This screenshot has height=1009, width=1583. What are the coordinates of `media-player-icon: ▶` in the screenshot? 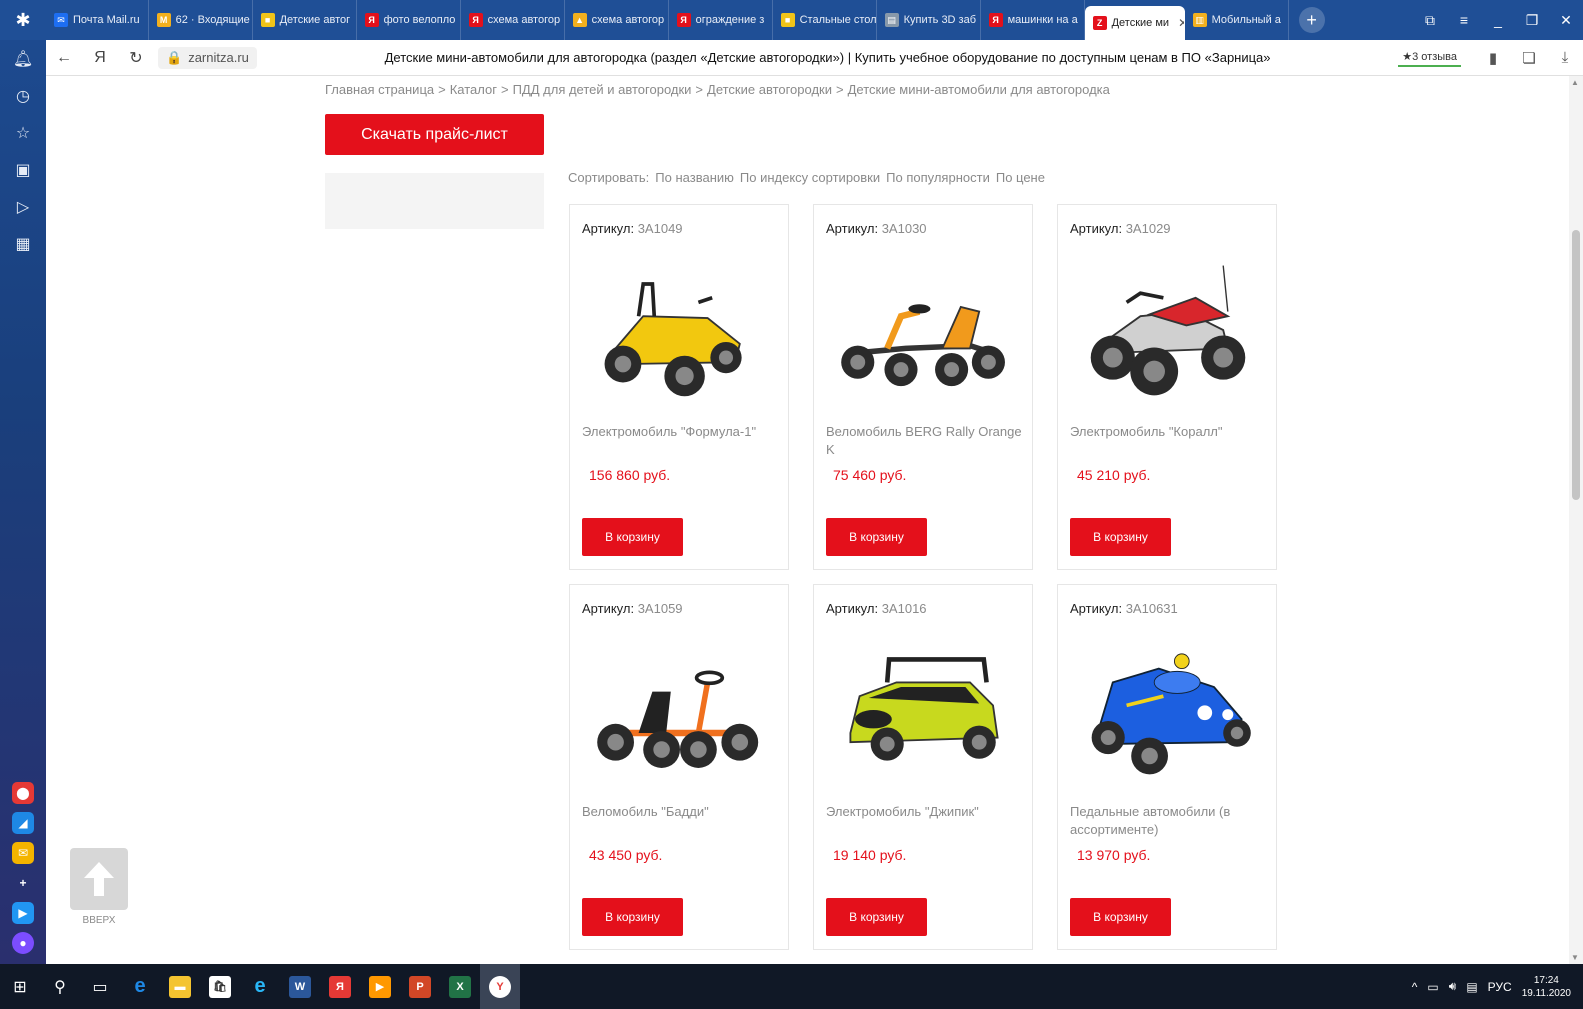 It's located at (380, 986).